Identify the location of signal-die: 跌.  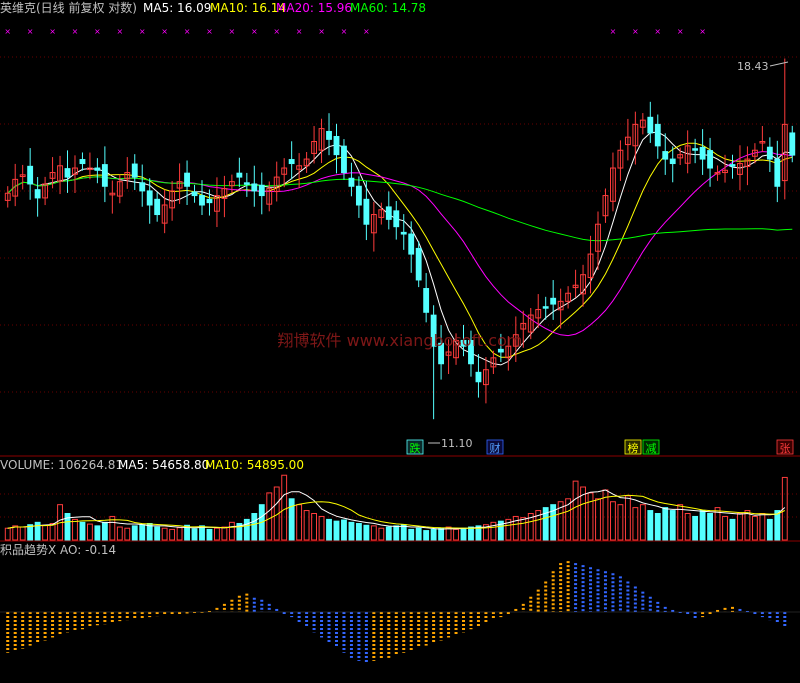
(415, 448).